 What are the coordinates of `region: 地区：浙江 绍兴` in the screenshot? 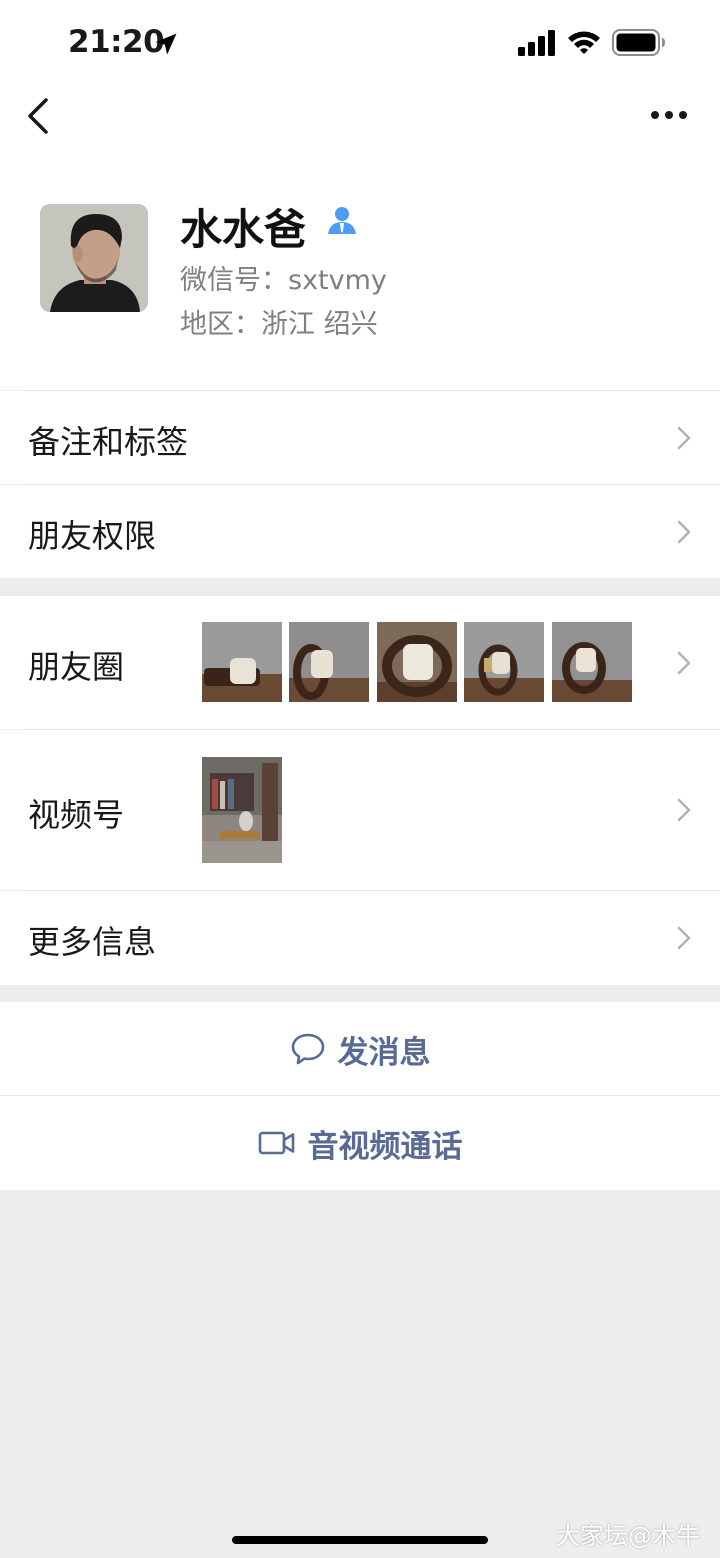 It's located at (279, 324).